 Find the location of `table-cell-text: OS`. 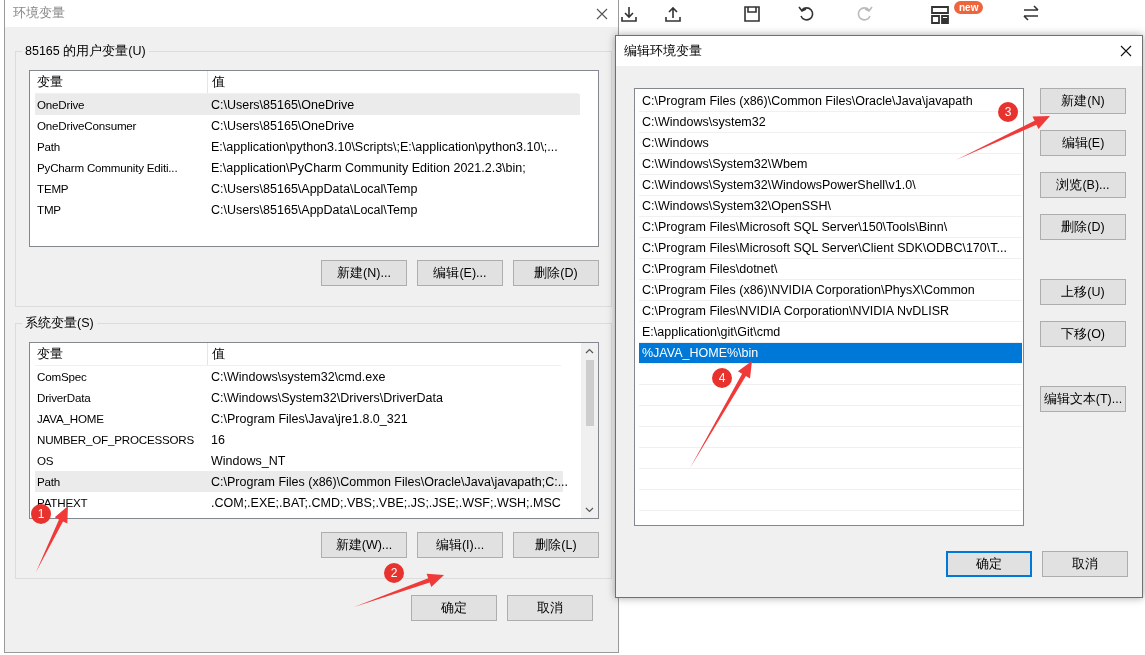

table-cell-text: OS is located at coordinates (45, 460).